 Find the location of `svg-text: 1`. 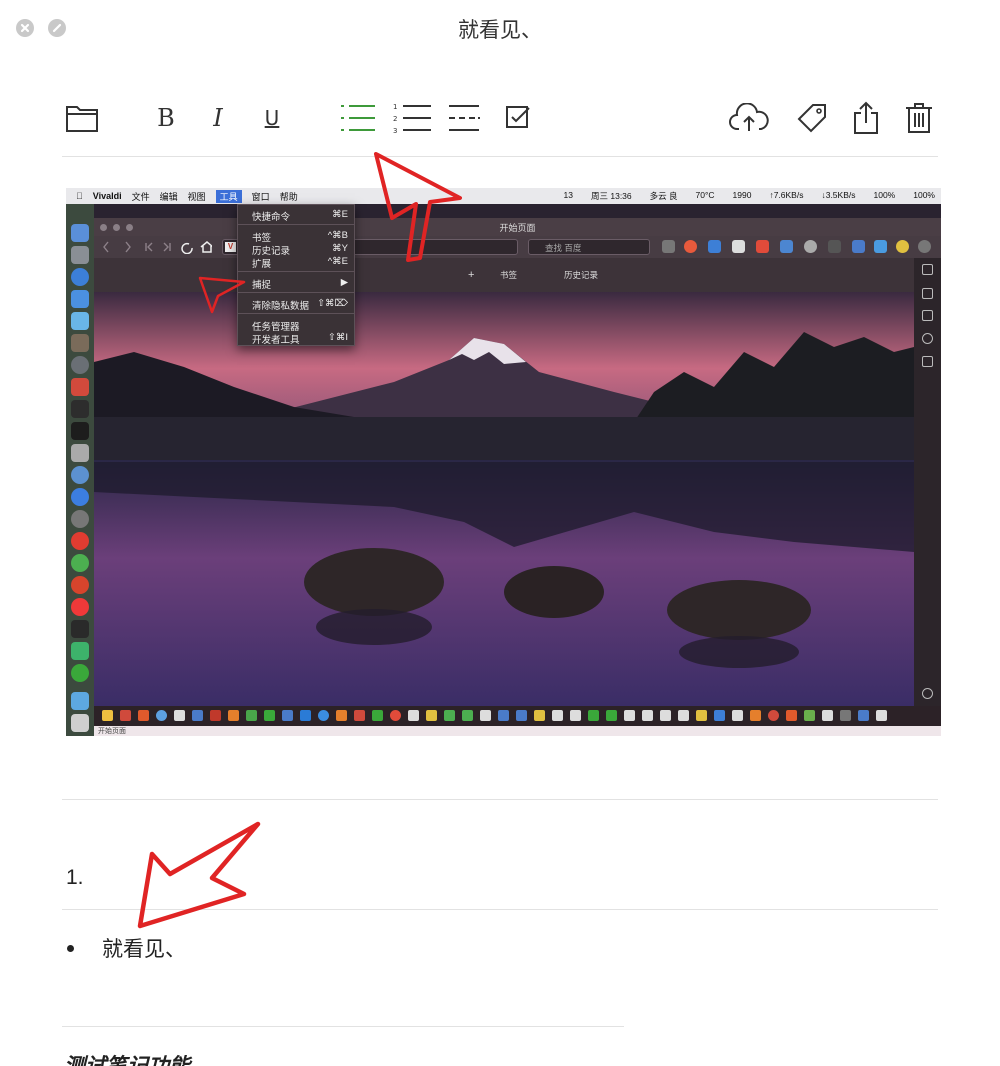

svg-text: 1 is located at coordinates (395, 107).